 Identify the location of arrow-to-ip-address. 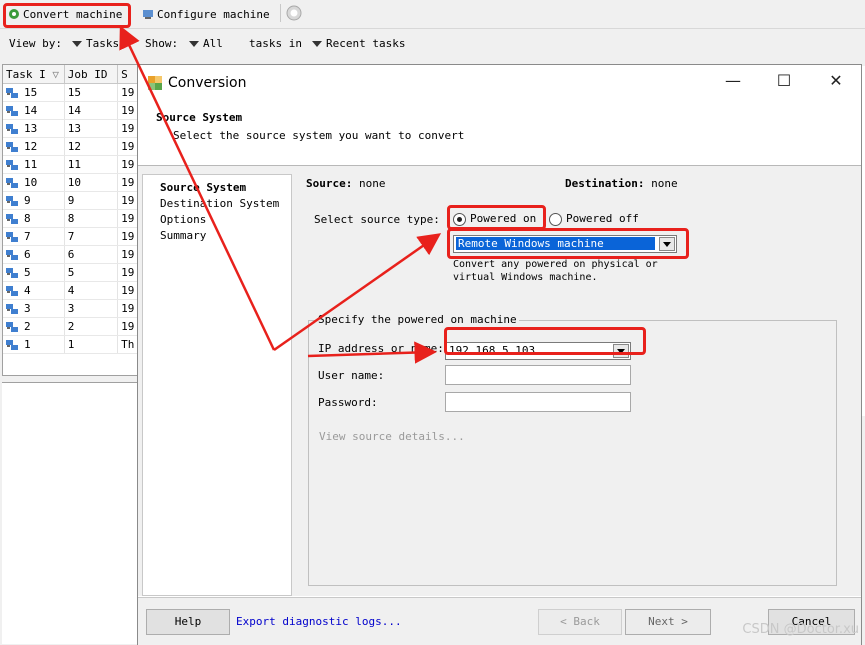
(372, 352).